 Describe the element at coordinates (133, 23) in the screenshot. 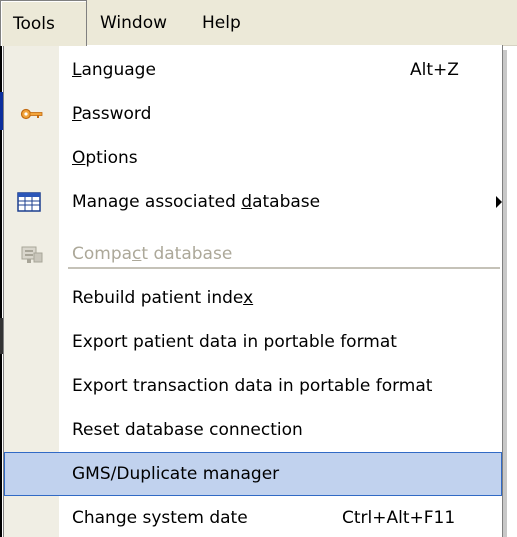

I see `menu-window: Window` at that location.